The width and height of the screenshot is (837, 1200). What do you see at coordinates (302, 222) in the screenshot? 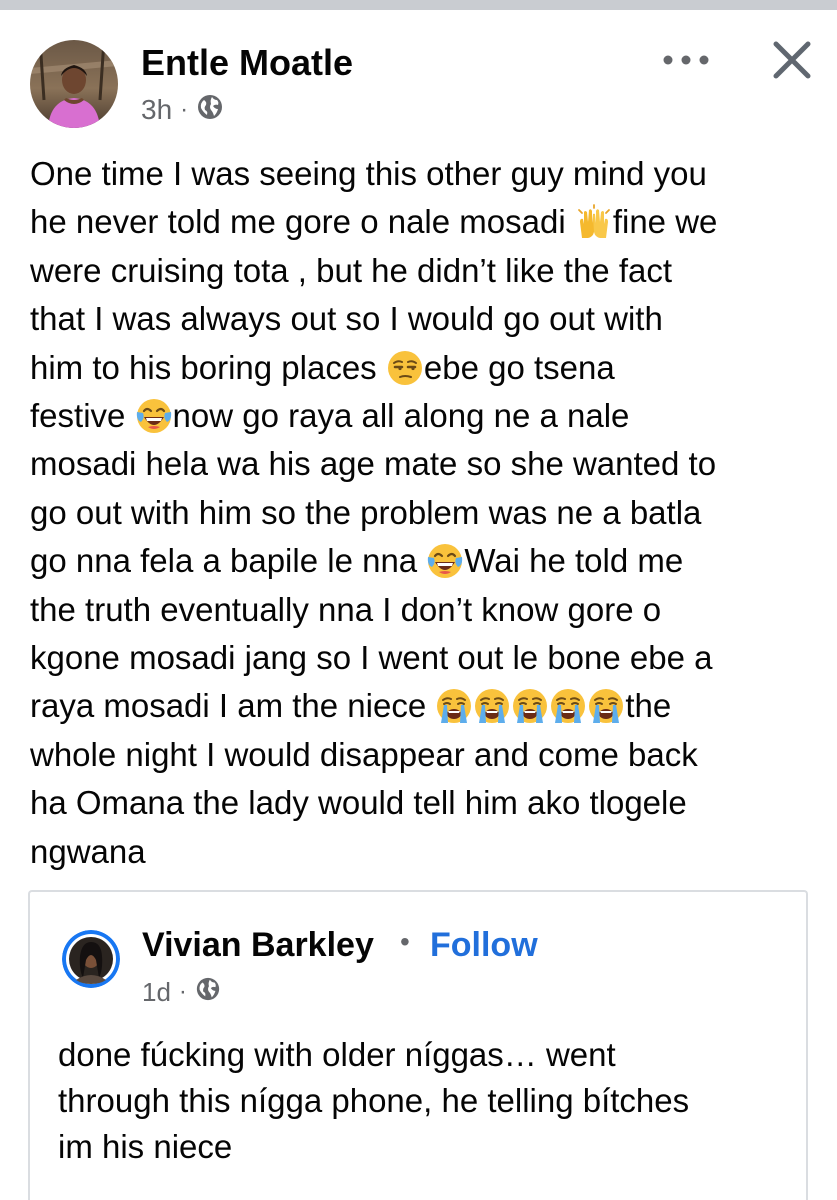
I see `post-text-segment: he never told me gore o nale mosadi` at bounding box center [302, 222].